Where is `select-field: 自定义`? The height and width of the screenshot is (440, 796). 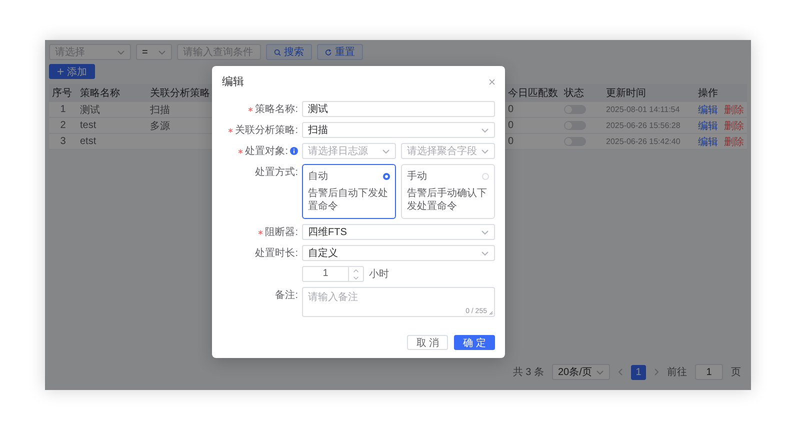 select-field: 自定义 is located at coordinates (398, 253).